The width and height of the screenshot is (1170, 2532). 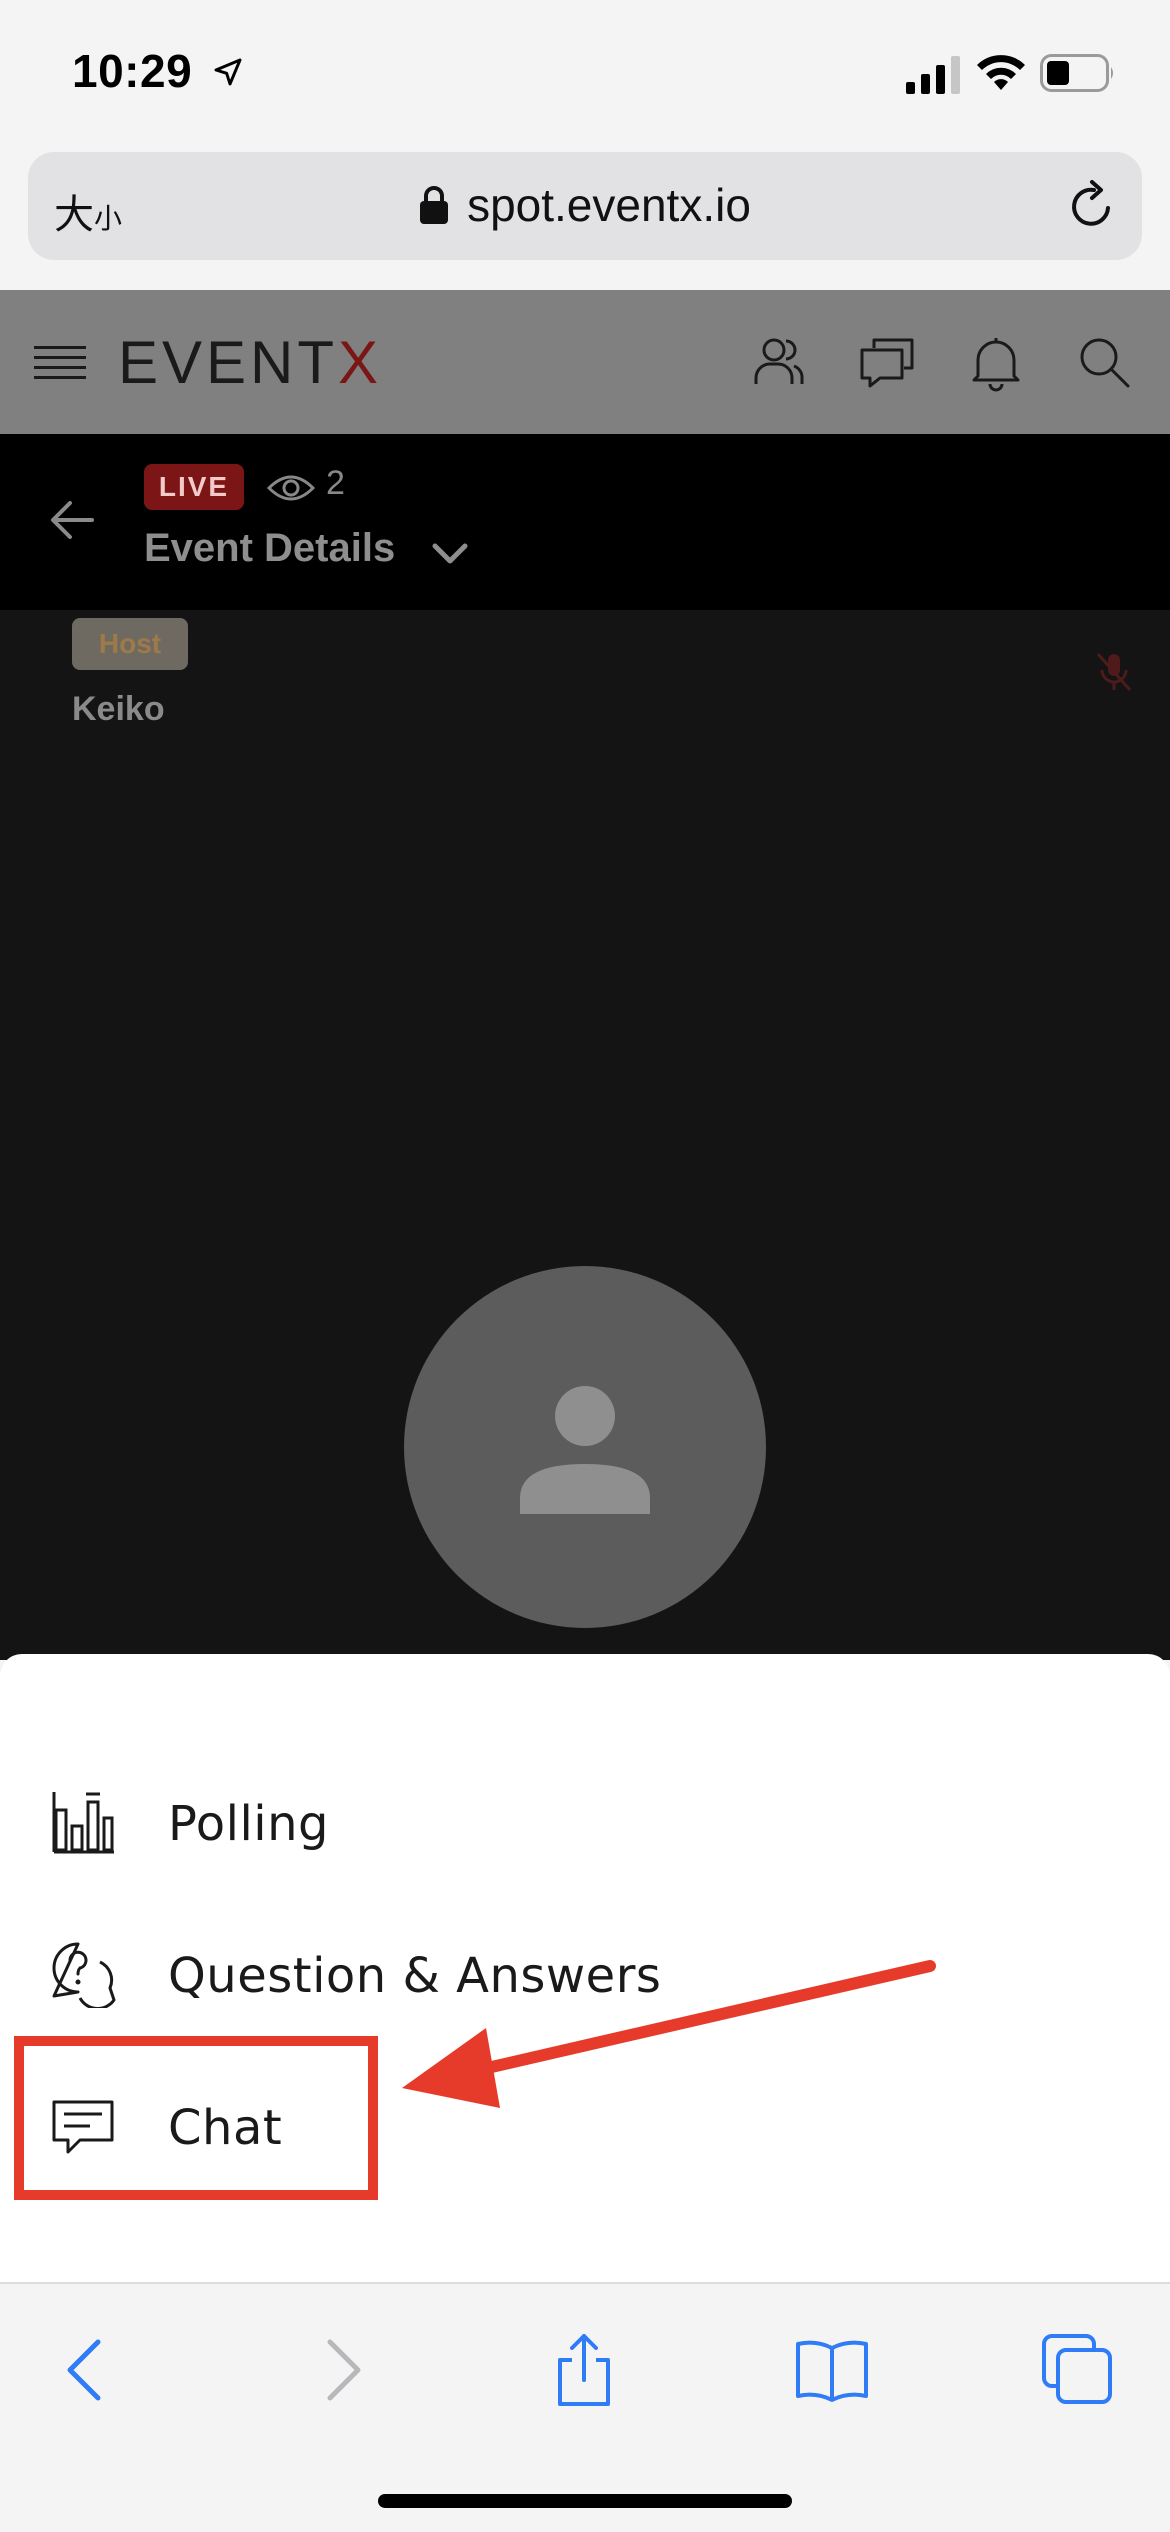 I want to click on share-icon, so click(x=584, y=2370).